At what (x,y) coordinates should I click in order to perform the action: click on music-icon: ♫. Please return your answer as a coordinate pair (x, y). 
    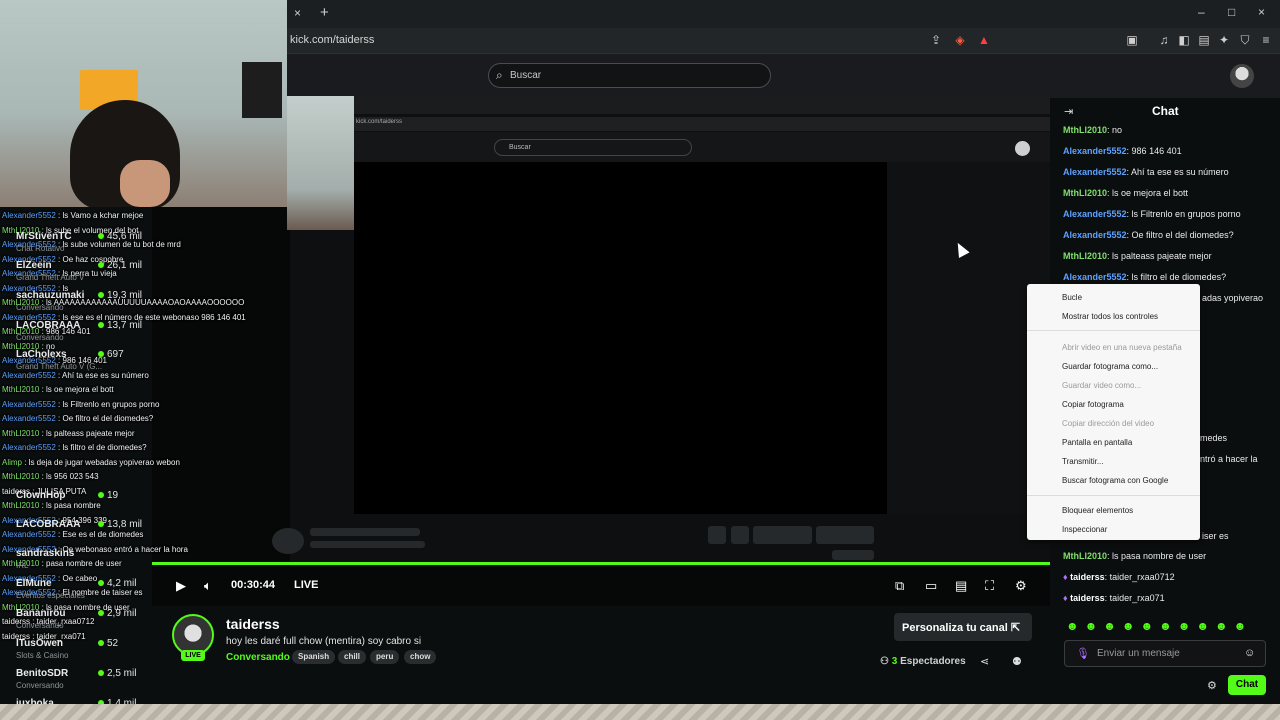
    Looking at the image, I should click on (1164, 41).